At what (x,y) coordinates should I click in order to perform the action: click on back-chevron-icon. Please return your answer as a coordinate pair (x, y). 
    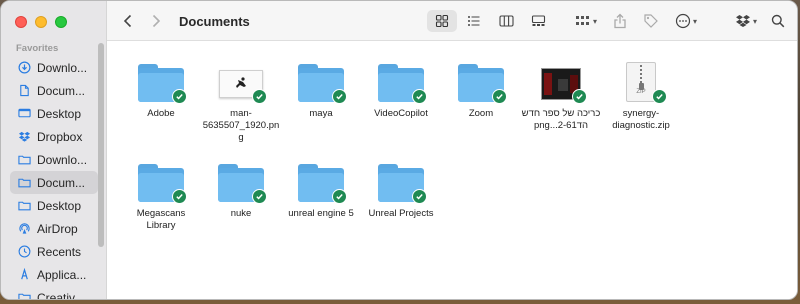
    Looking at the image, I should click on (127, 21).